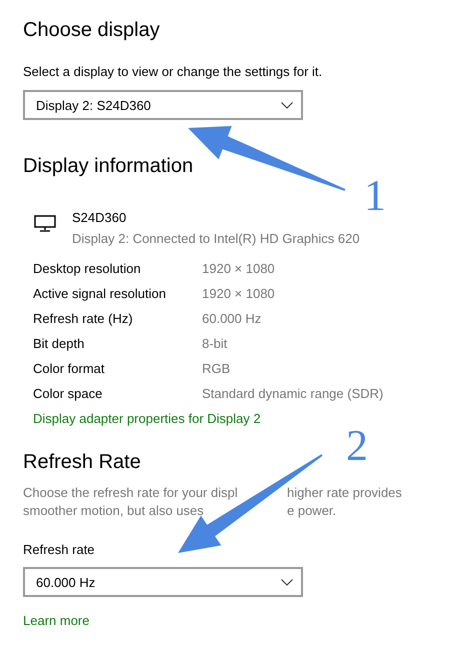  What do you see at coordinates (83, 319) in the screenshot?
I see `info-label: Refresh rate (Hz)` at bounding box center [83, 319].